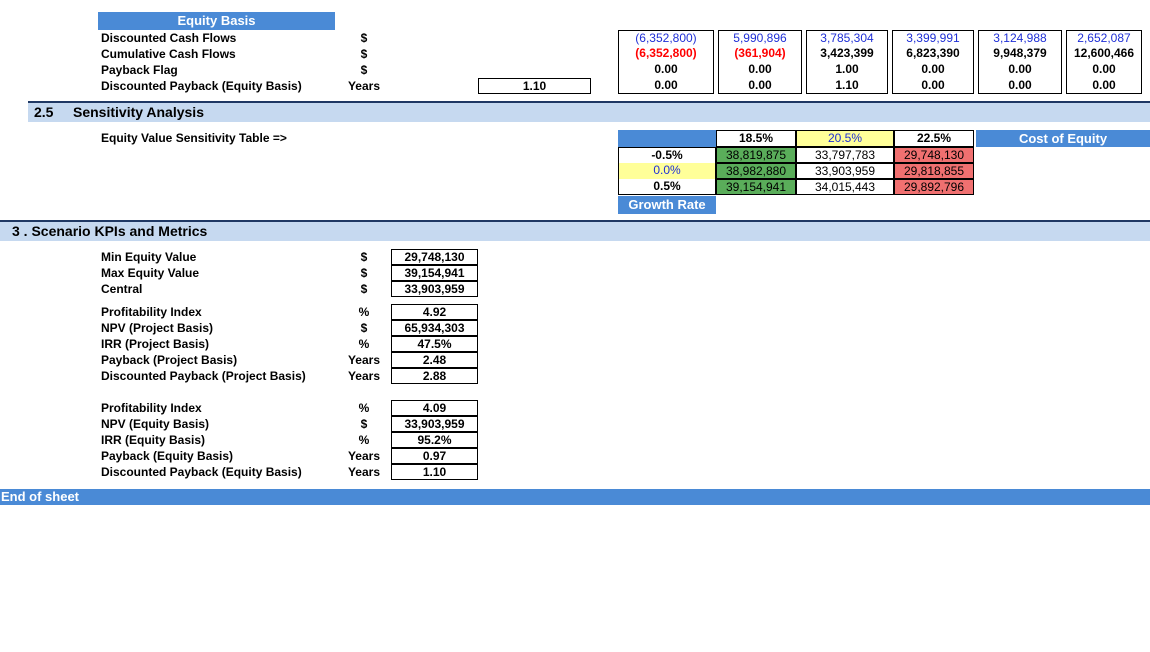 Image resolution: width=1150 pixels, height=652 pixels. Describe the element at coordinates (434, 472) in the screenshot. I see `kpi-value-cell: 1.10` at that location.